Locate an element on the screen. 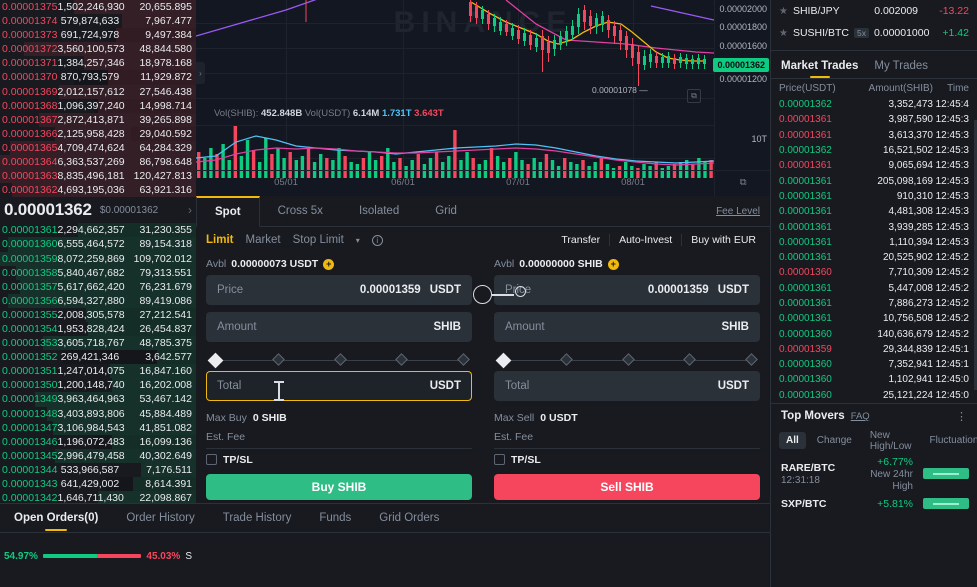 The width and height of the screenshot is (977, 587). order-book-row: 0.00001350 1,200,148,740 16,202.008 is located at coordinates (98, 385).